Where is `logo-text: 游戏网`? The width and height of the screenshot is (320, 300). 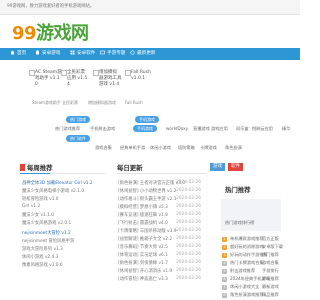 logo-text: 游戏网 is located at coordinates (62, 33).